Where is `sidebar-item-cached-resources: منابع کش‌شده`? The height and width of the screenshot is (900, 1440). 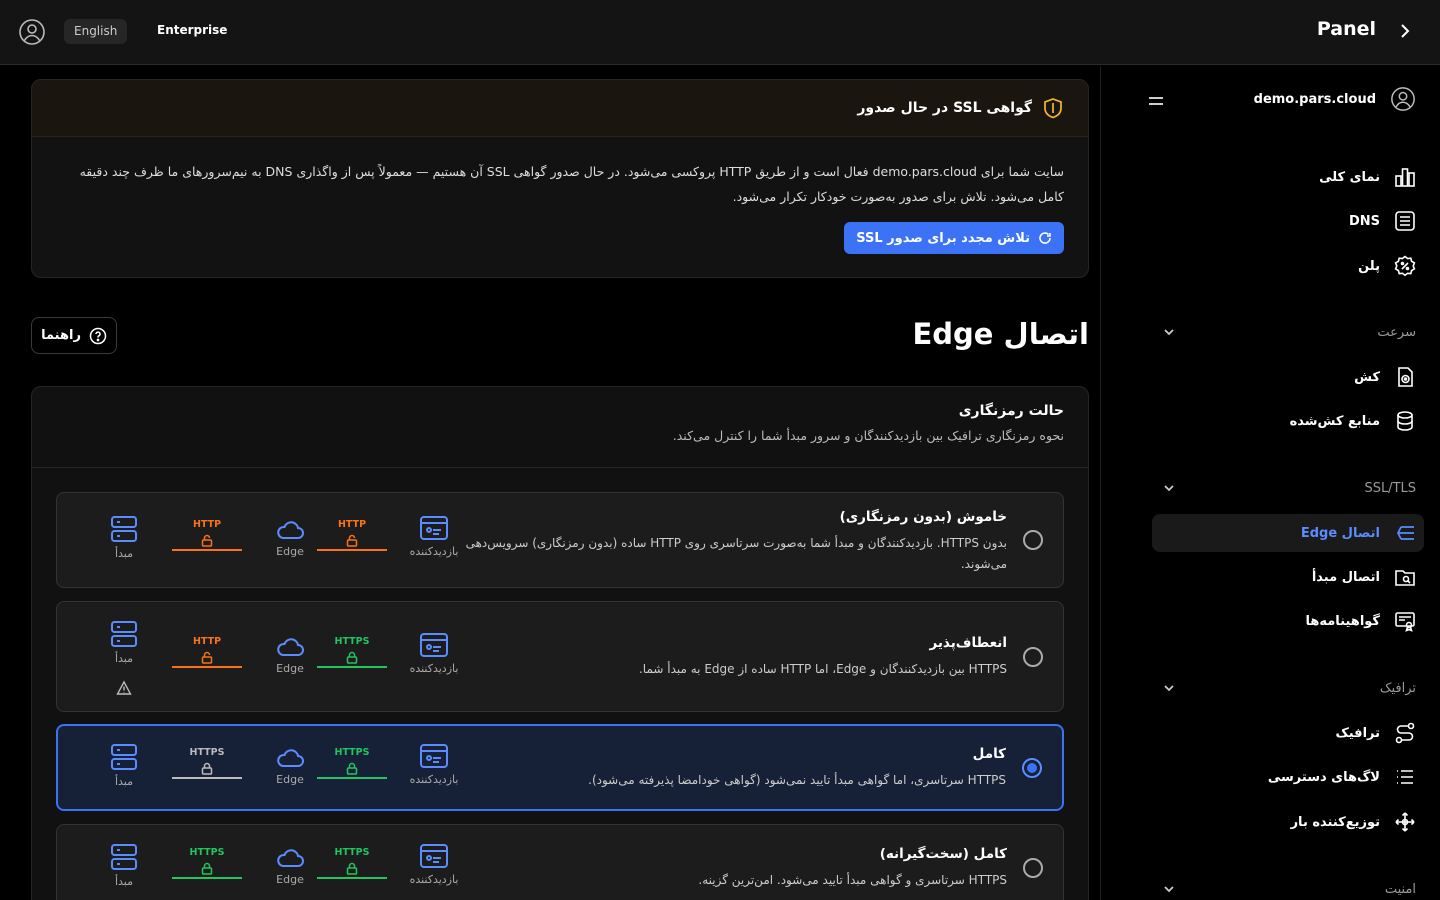
sidebar-item-cached-resources: منابع کش‌شده is located at coordinates (1288, 421).